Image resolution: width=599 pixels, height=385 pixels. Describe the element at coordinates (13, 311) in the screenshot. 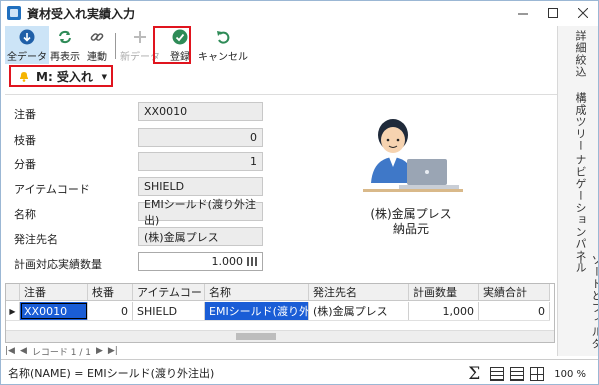

I see `row-pointer-icon: ▶` at that location.